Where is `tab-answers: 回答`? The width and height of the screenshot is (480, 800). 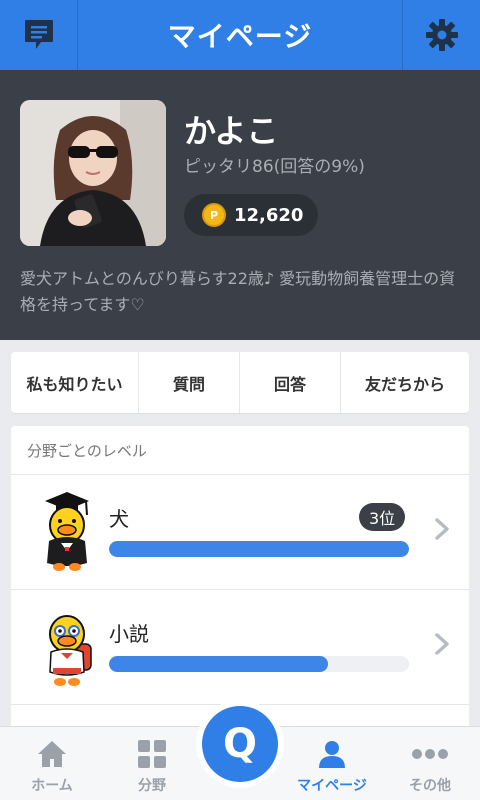
tab-answers: 回答 is located at coordinates (290, 382).